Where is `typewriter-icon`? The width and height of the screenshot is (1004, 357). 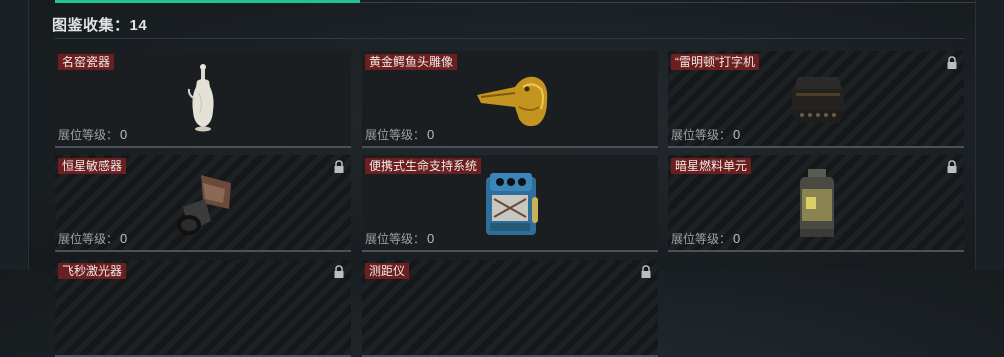 typewriter-icon is located at coordinates (818, 100).